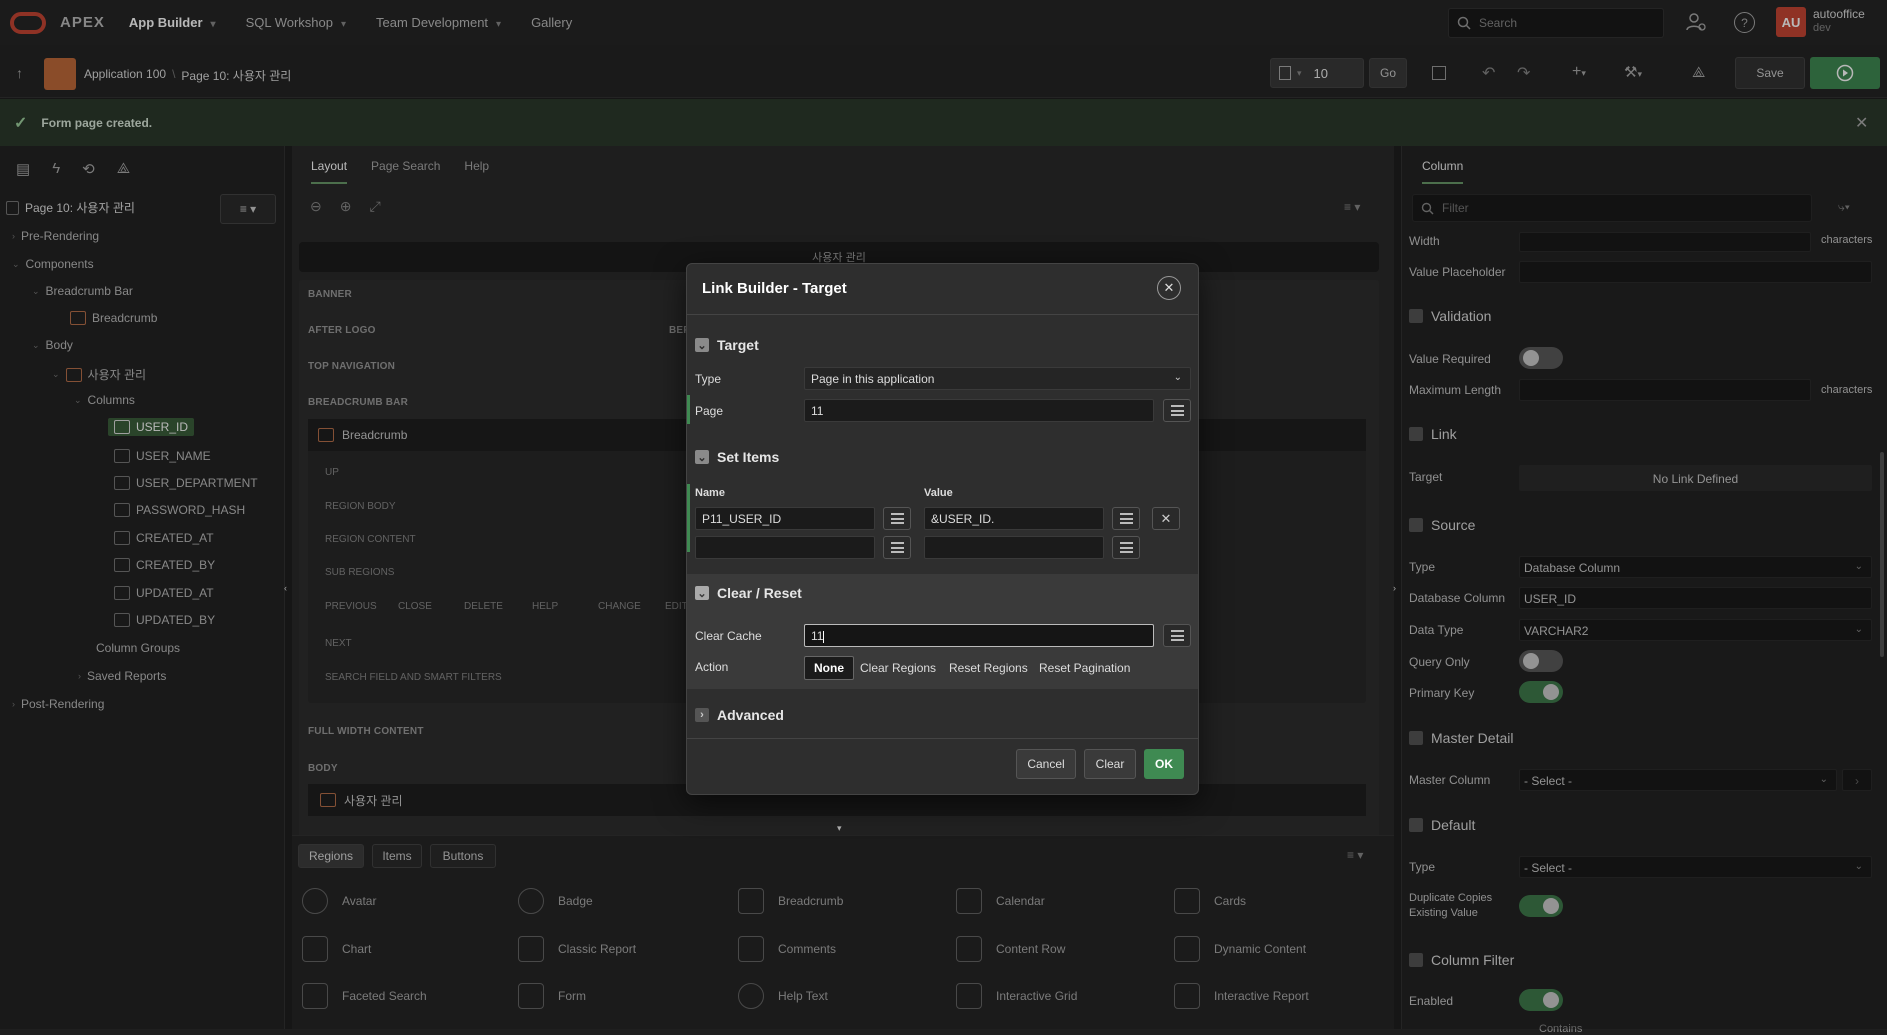 The width and height of the screenshot is (1887, 1035). I want to click on clear-cache-list-button, so click(1177, 635).